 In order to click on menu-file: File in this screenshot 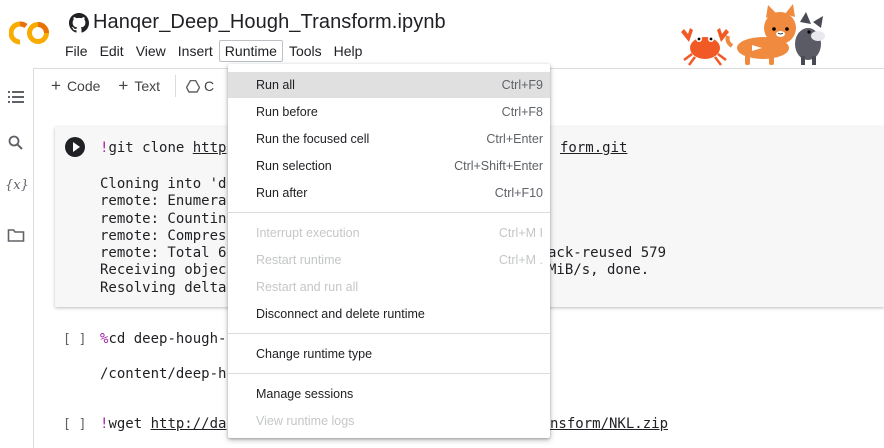, I will do `click(76, 51)`.